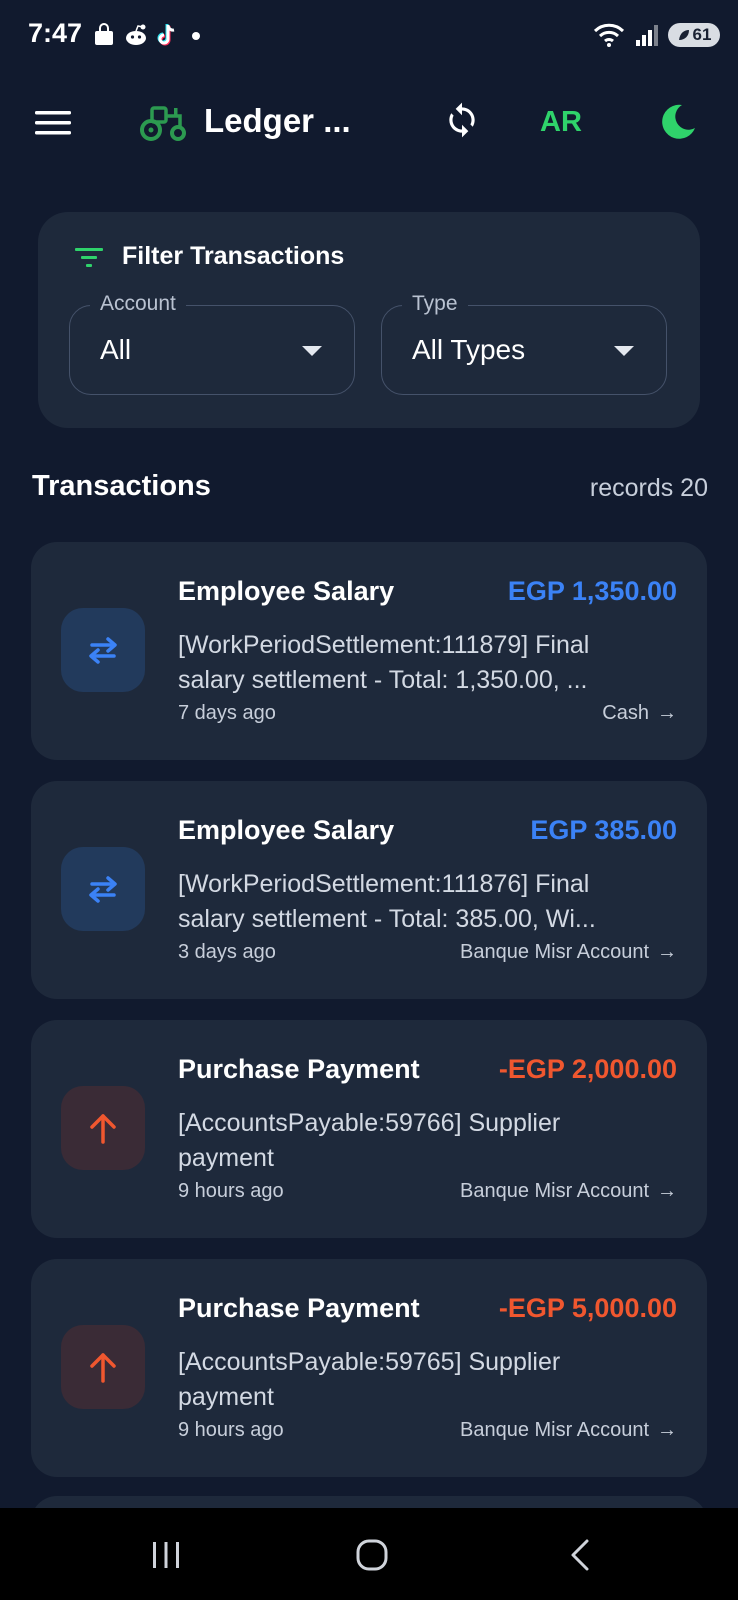  I want to click on battery-indicator: 61, so click(694, 35).